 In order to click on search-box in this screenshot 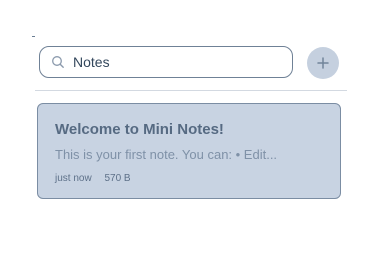, I will do `click(166, 62)`.